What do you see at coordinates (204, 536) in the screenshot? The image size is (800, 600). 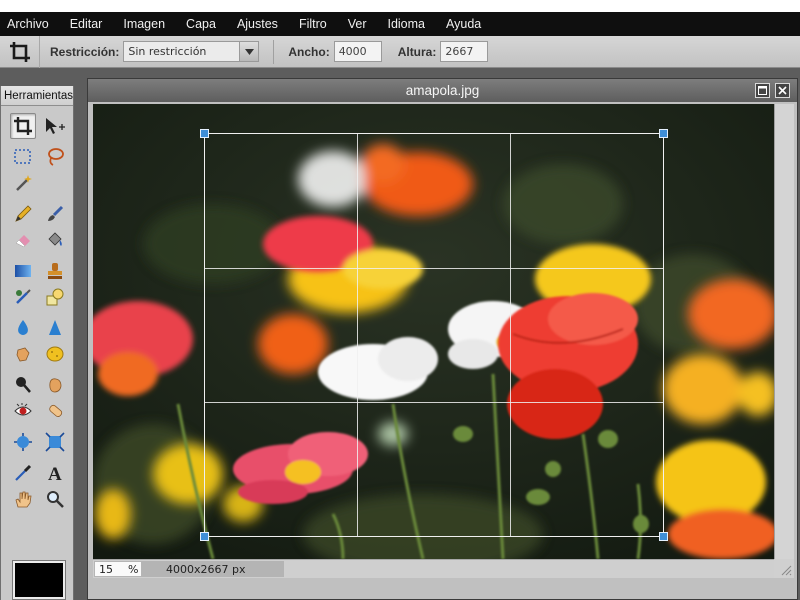 I see `crop-handle-bottom-left` at bounding box center [204, 536].